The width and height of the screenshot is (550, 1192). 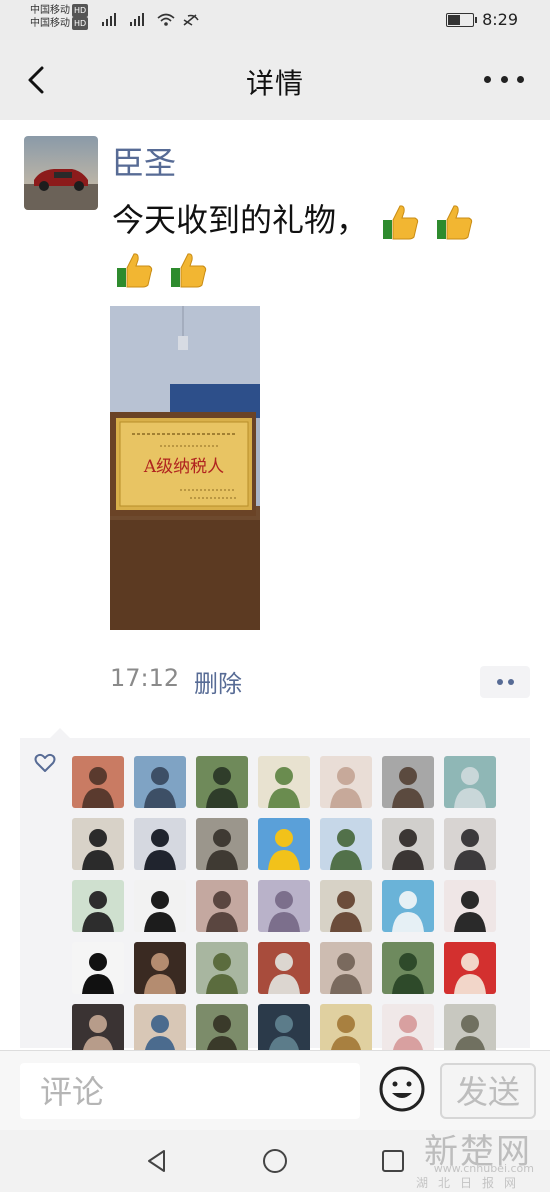 What do you see at coordinates (218, 681) in the screenshot?
I see `delete-link: 删除` at bounding box center [218, 681].